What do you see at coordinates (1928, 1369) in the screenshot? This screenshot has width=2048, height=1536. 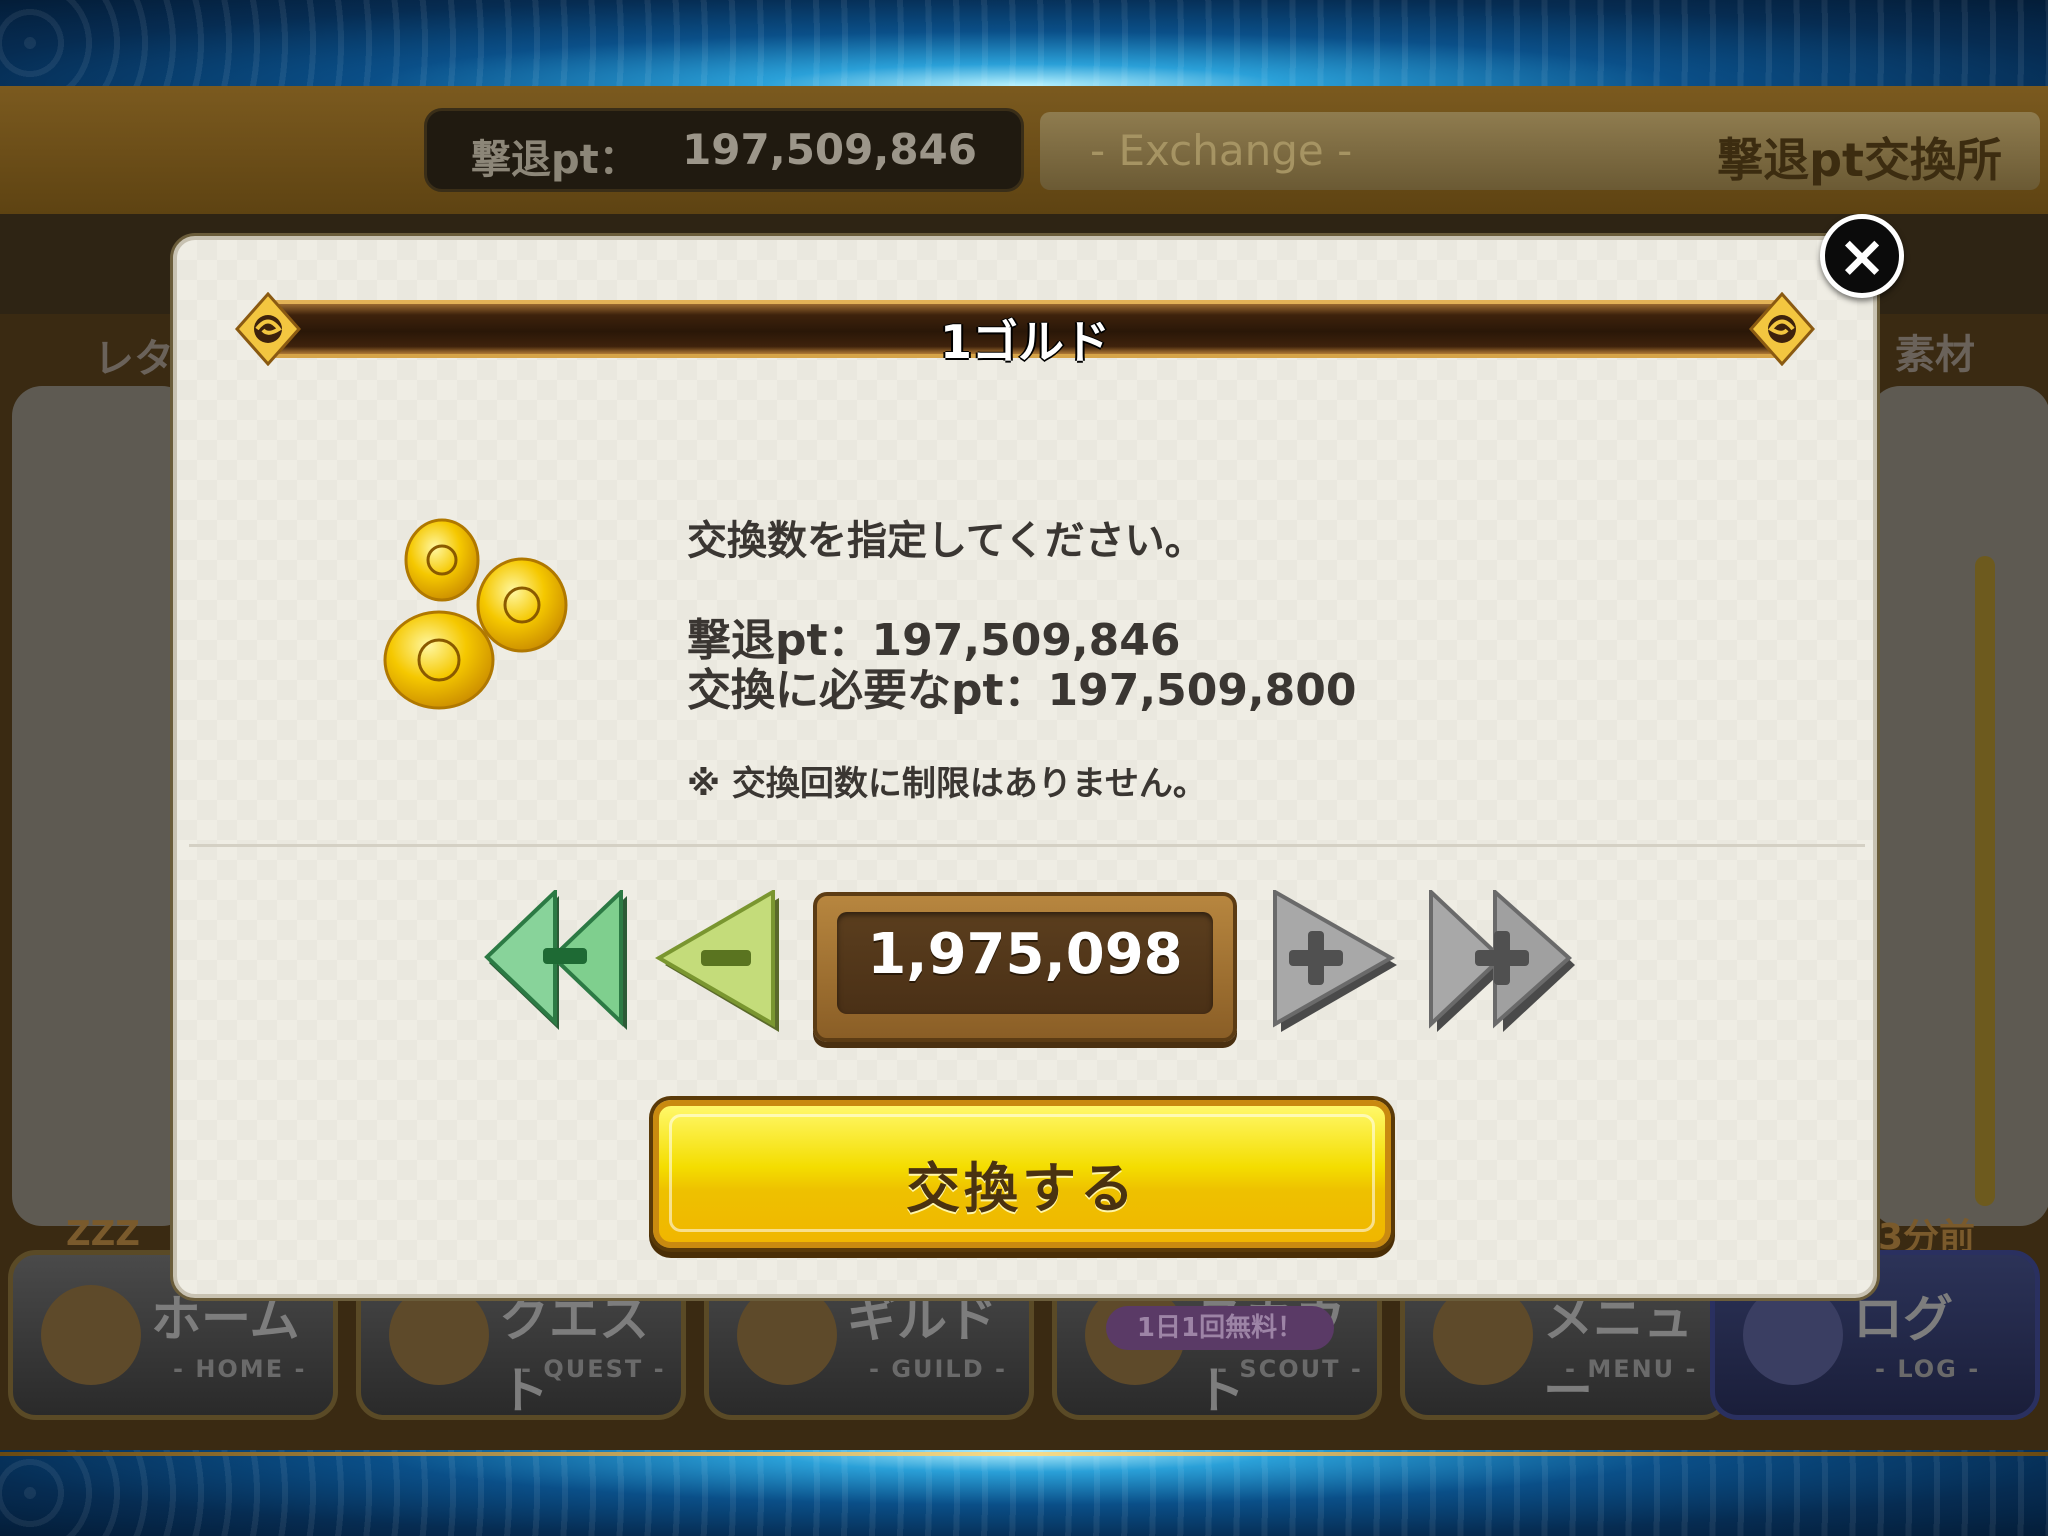 I see `nav-log-sub: - LOG -` at bounding box center [1928, 1369].